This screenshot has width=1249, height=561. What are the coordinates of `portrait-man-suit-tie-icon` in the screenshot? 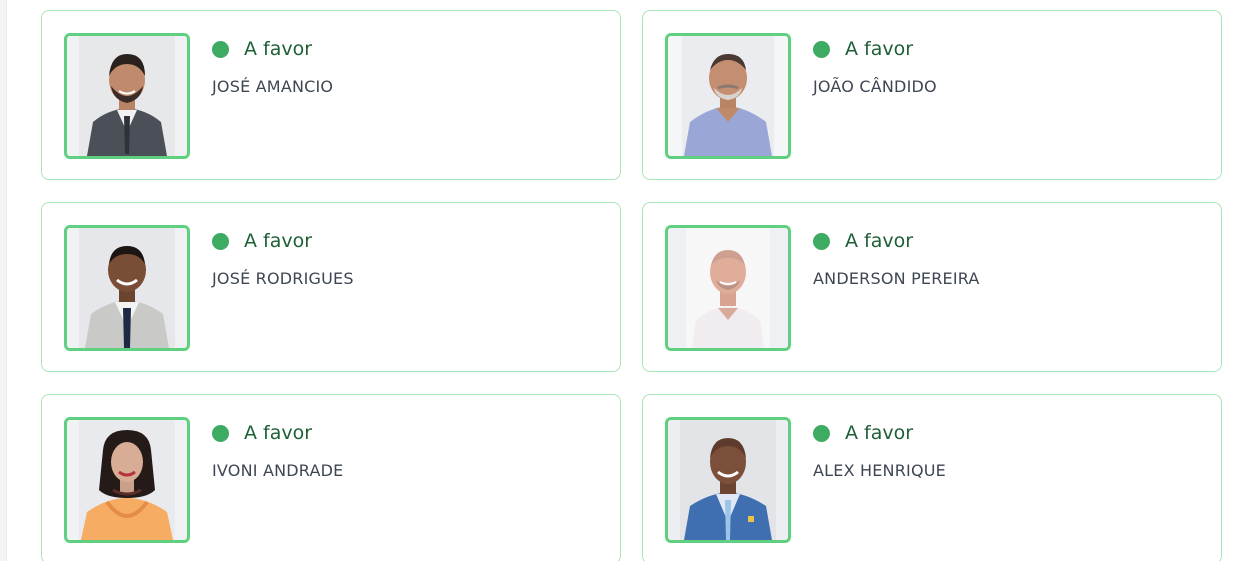 It's located at (127, 288).